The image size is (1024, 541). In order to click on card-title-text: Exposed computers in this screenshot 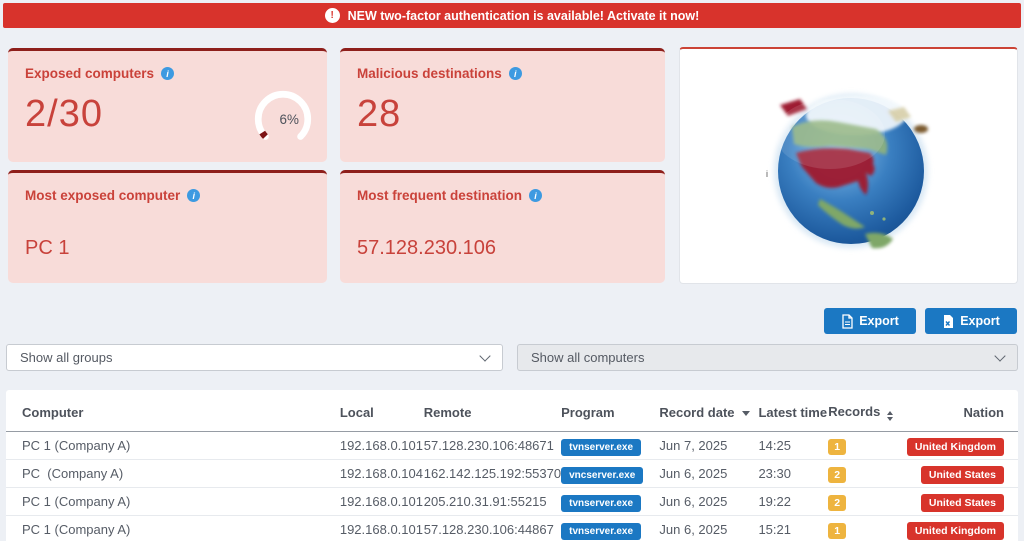, I will do `click(90, 73)`.